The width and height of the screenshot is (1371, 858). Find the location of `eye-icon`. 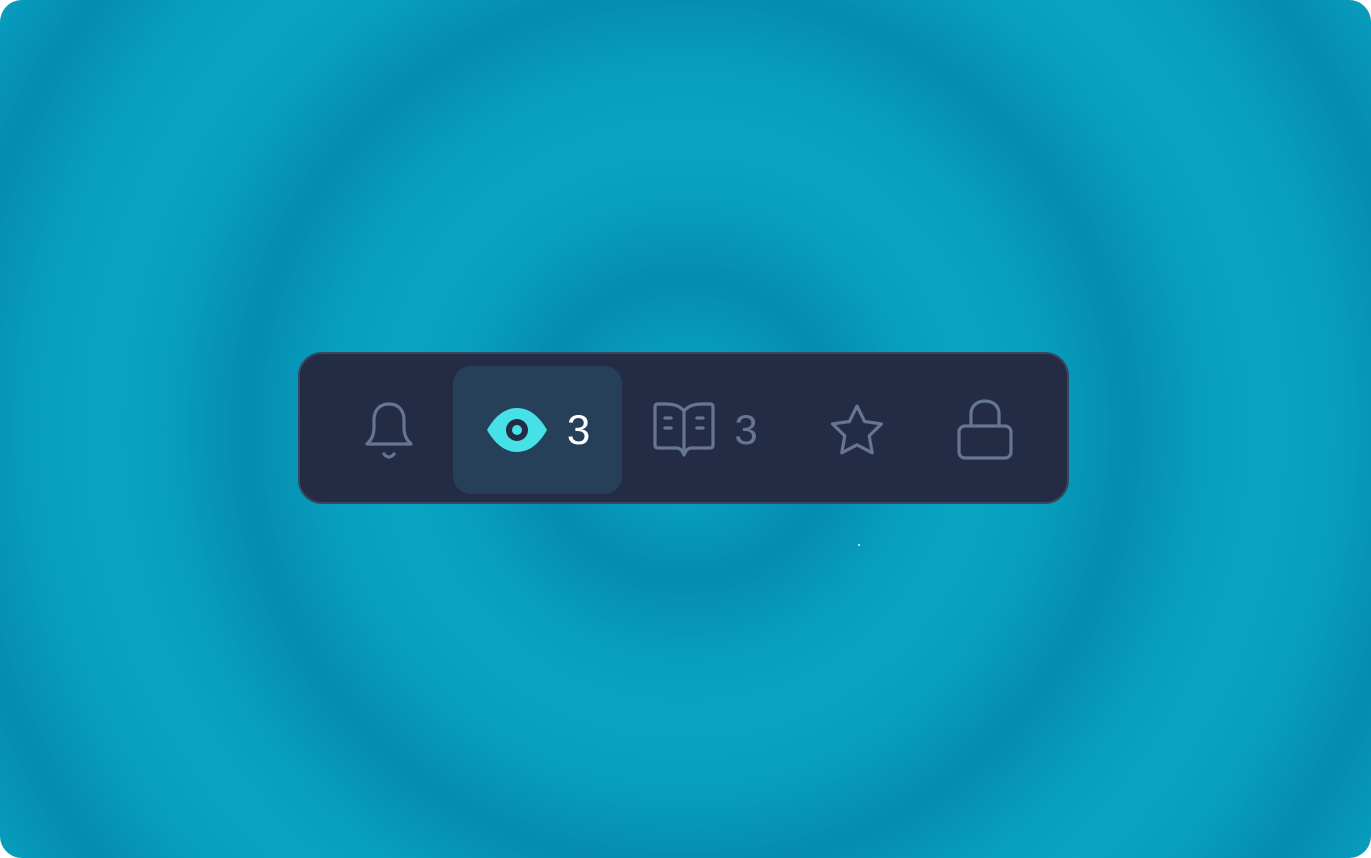

eye-icon is located at coordinates (517, 430).